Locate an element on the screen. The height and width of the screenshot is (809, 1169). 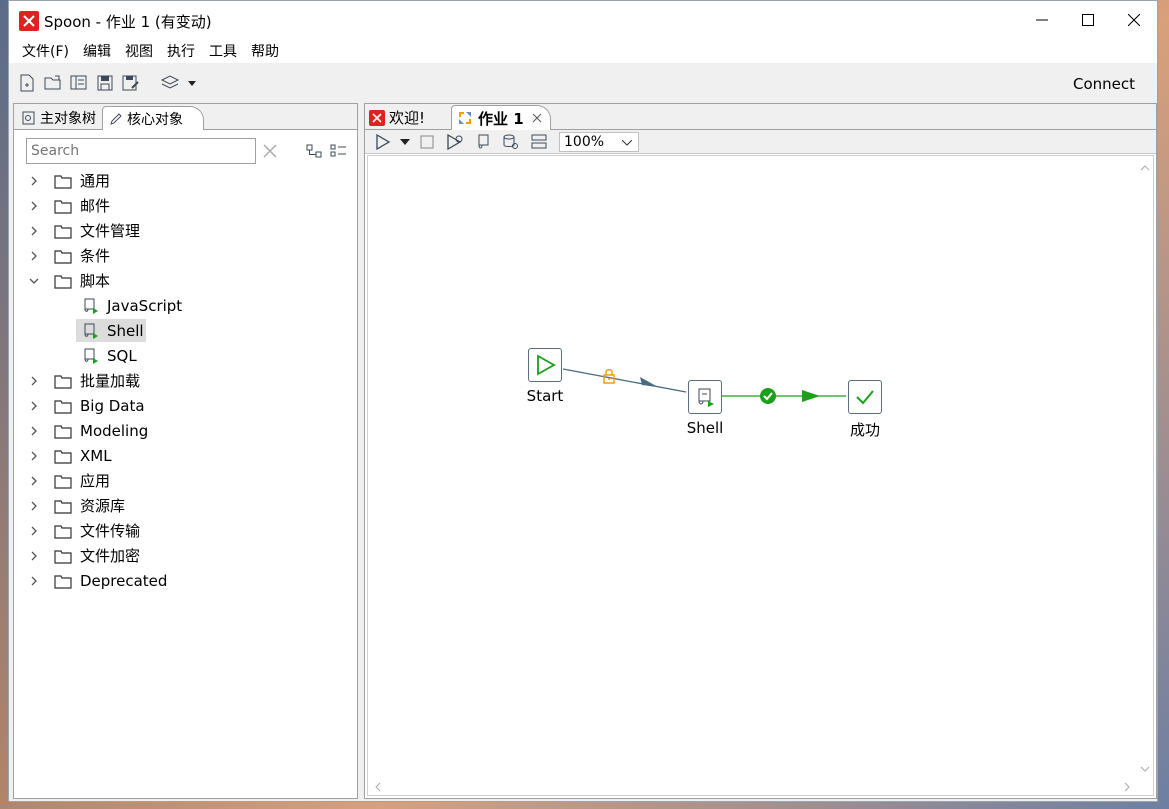
maximize-button is located at coordinates (1088, 20).